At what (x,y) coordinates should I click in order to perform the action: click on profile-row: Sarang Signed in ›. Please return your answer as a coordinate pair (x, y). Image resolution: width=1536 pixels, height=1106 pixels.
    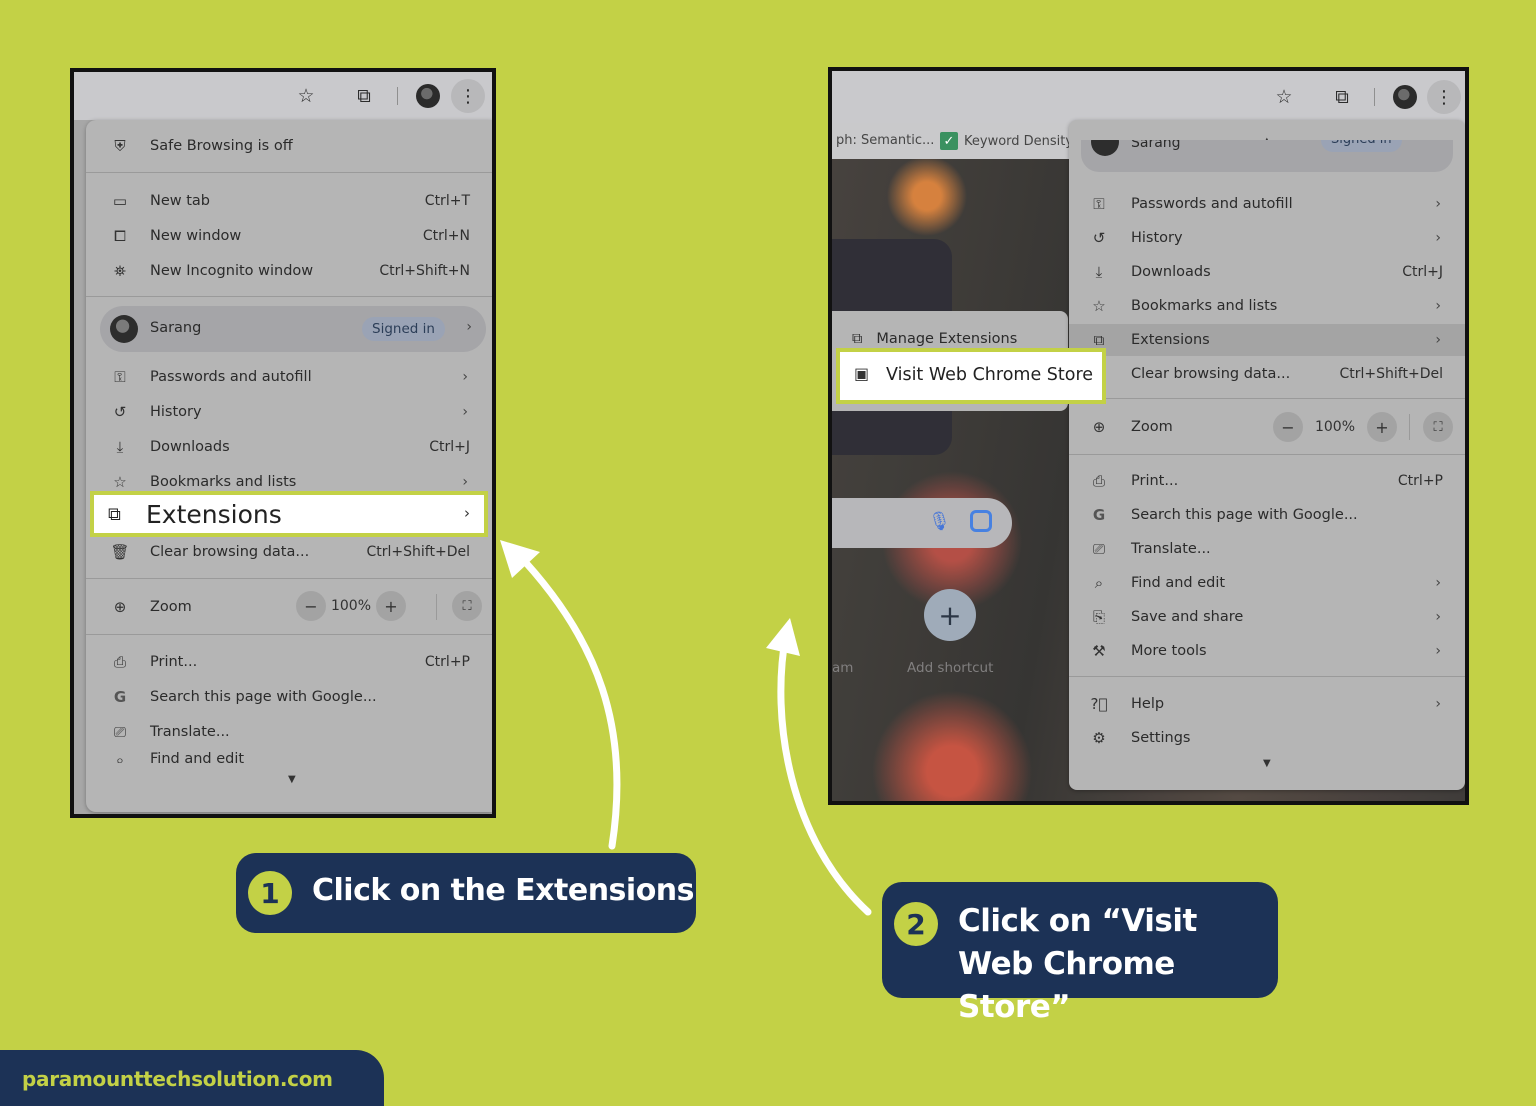
    Looking at the image, I should click on (293, 329).